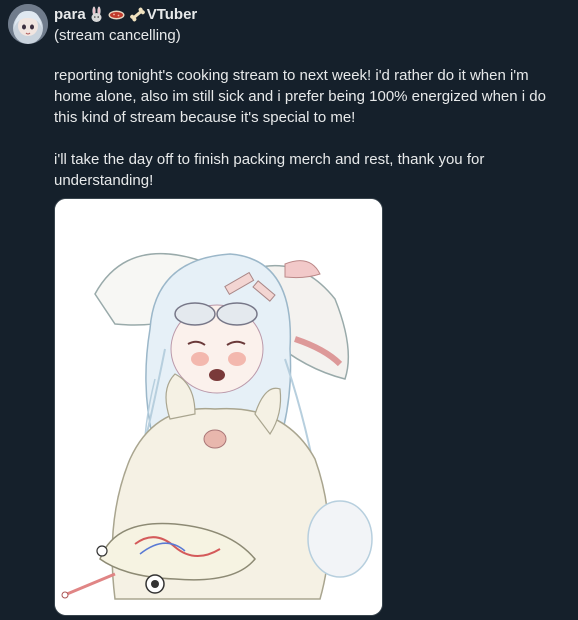 Image resolution: width=578 pixels, height=620 pixels. Describe the element at coordinates (137, 14) in the screenshot. I see `bone-icon` at that location.